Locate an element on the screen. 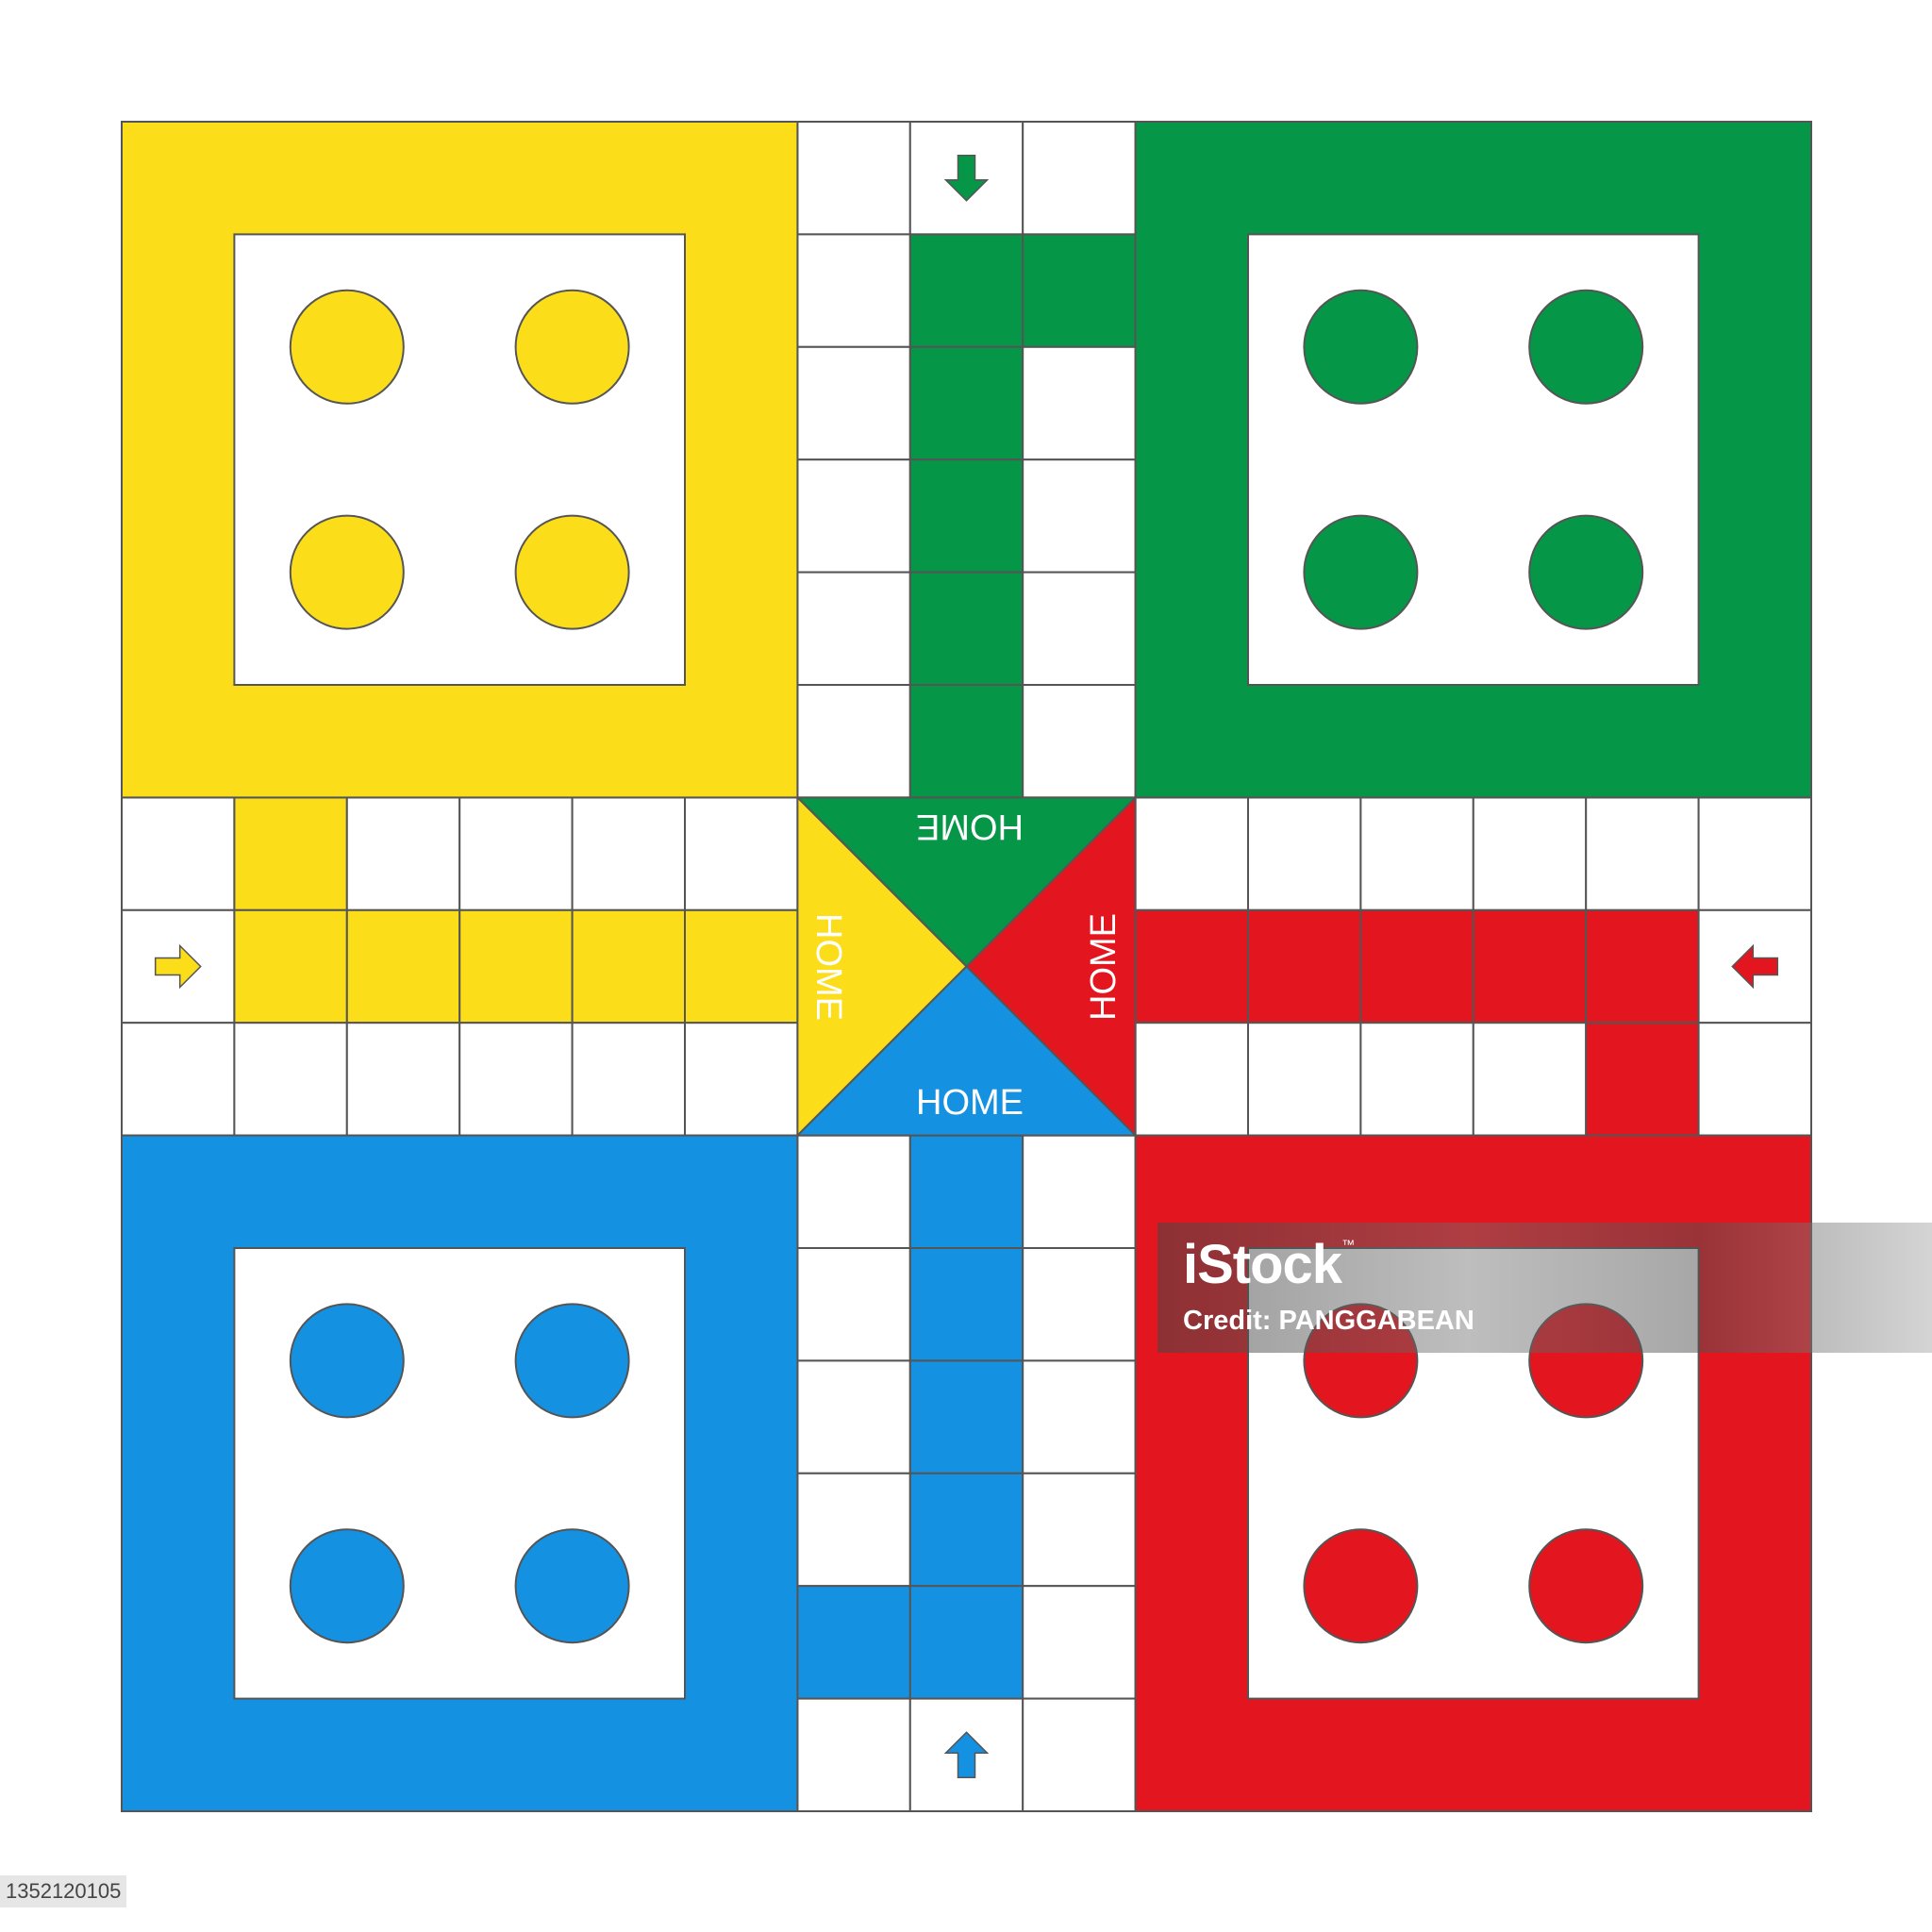 The width and height of the screenshot is (1932, 1932). base-yellow is located at coordinates (460, 460).